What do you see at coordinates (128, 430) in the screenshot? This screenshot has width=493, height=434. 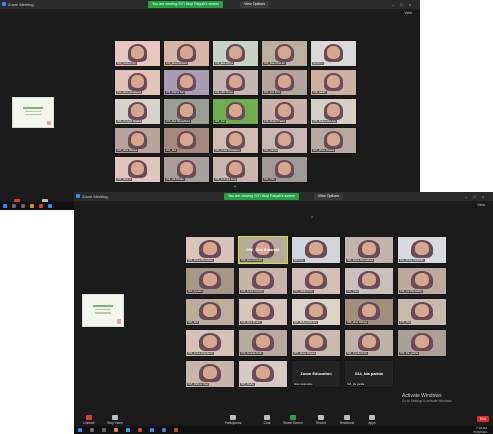 I see `edge-icon` at bounding box center [128, 430].